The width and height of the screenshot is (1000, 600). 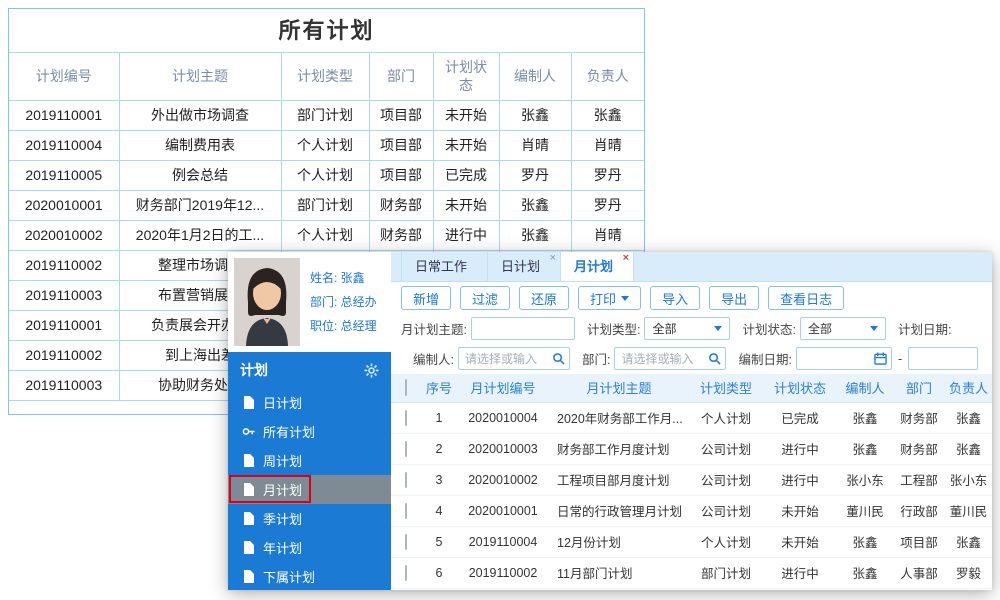 What do you see at coordinates (691, 480) in the screenshot?
I see `table-row: 3 2020010002 工程项目部月度计划 公司计划 进行中 张小东 工程部 张小东` at bounding box center [691, 480].